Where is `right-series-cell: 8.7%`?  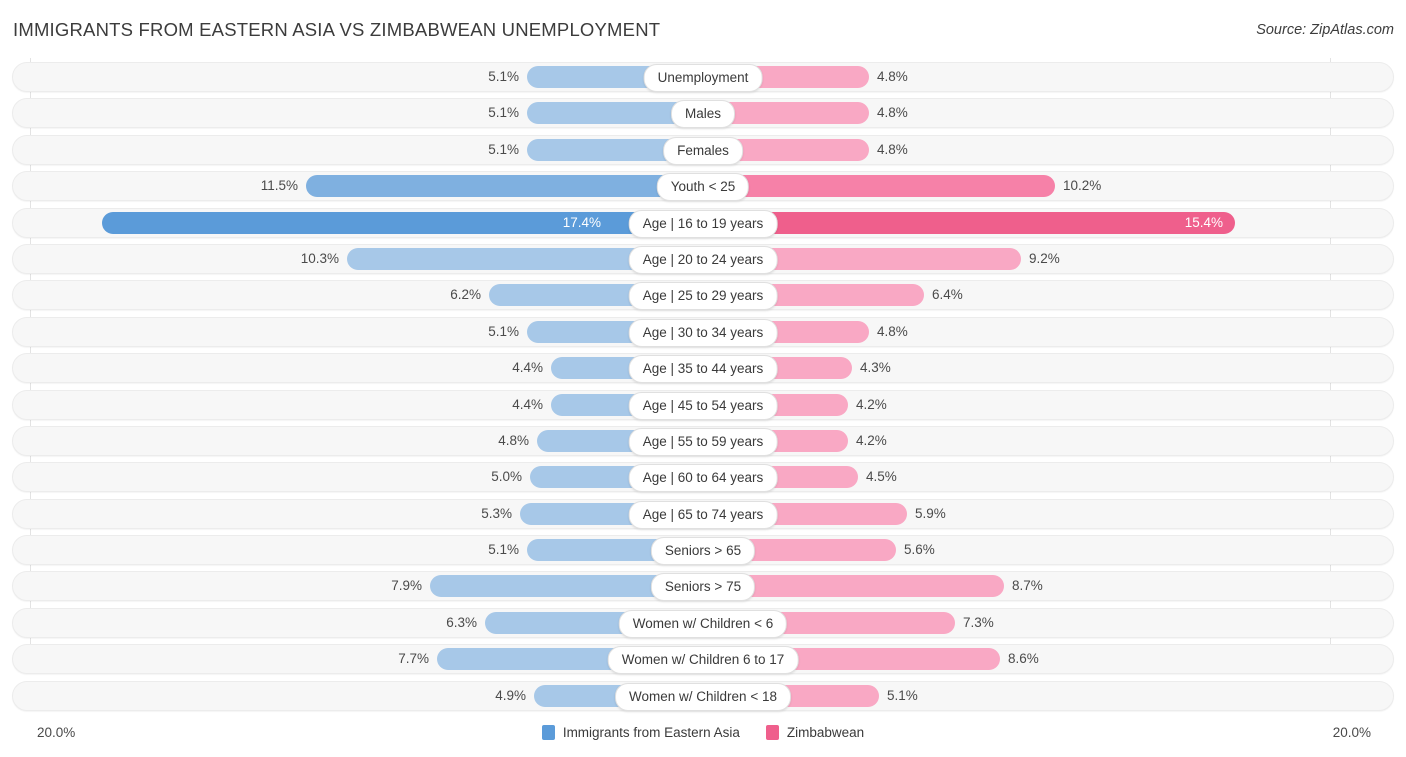
right-series-cell: 8.7% is located at coordinates (1054, 586).